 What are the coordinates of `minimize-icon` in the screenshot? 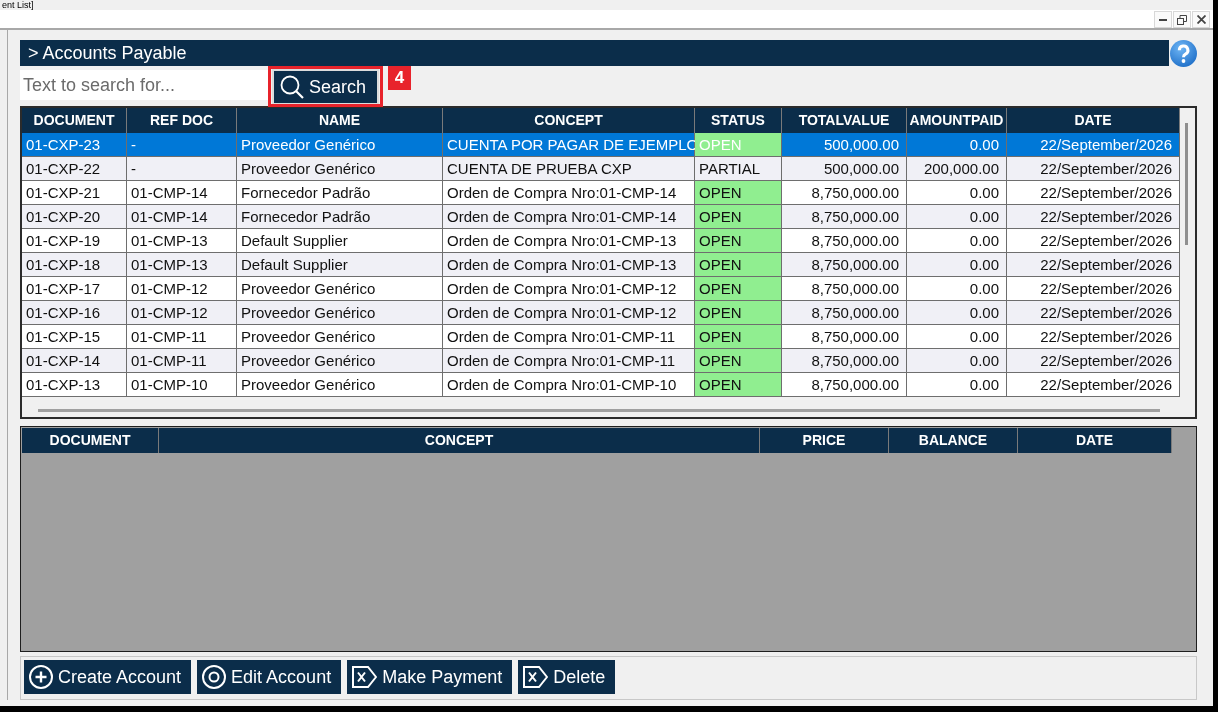 It's located at (1163, 19).